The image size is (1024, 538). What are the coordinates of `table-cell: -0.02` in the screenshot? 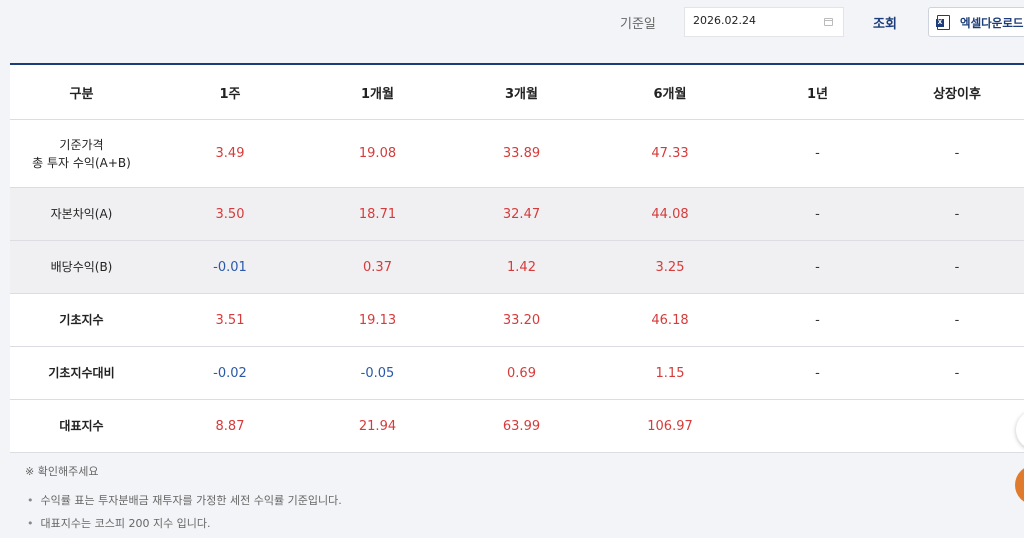 It's located at (230, 373).